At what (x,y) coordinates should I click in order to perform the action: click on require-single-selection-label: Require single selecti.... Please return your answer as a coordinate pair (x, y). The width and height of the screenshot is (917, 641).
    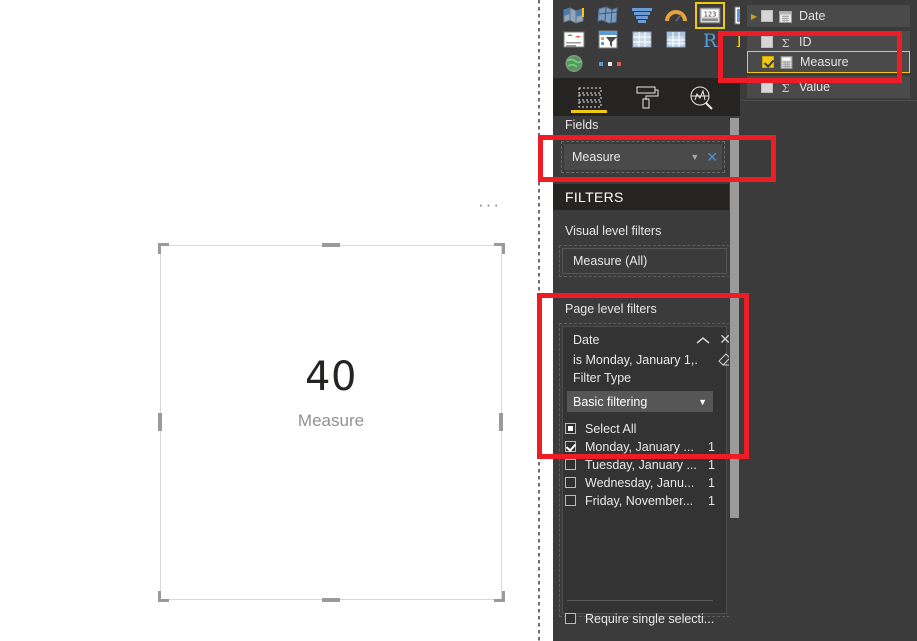
    Looking at the image, I should click on (650, 618).